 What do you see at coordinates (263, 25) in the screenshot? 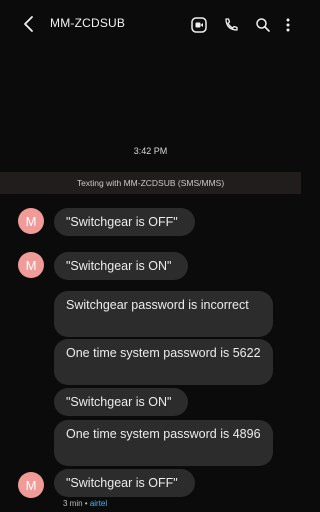
I see `search-icon` at bounding box center [263, 25].